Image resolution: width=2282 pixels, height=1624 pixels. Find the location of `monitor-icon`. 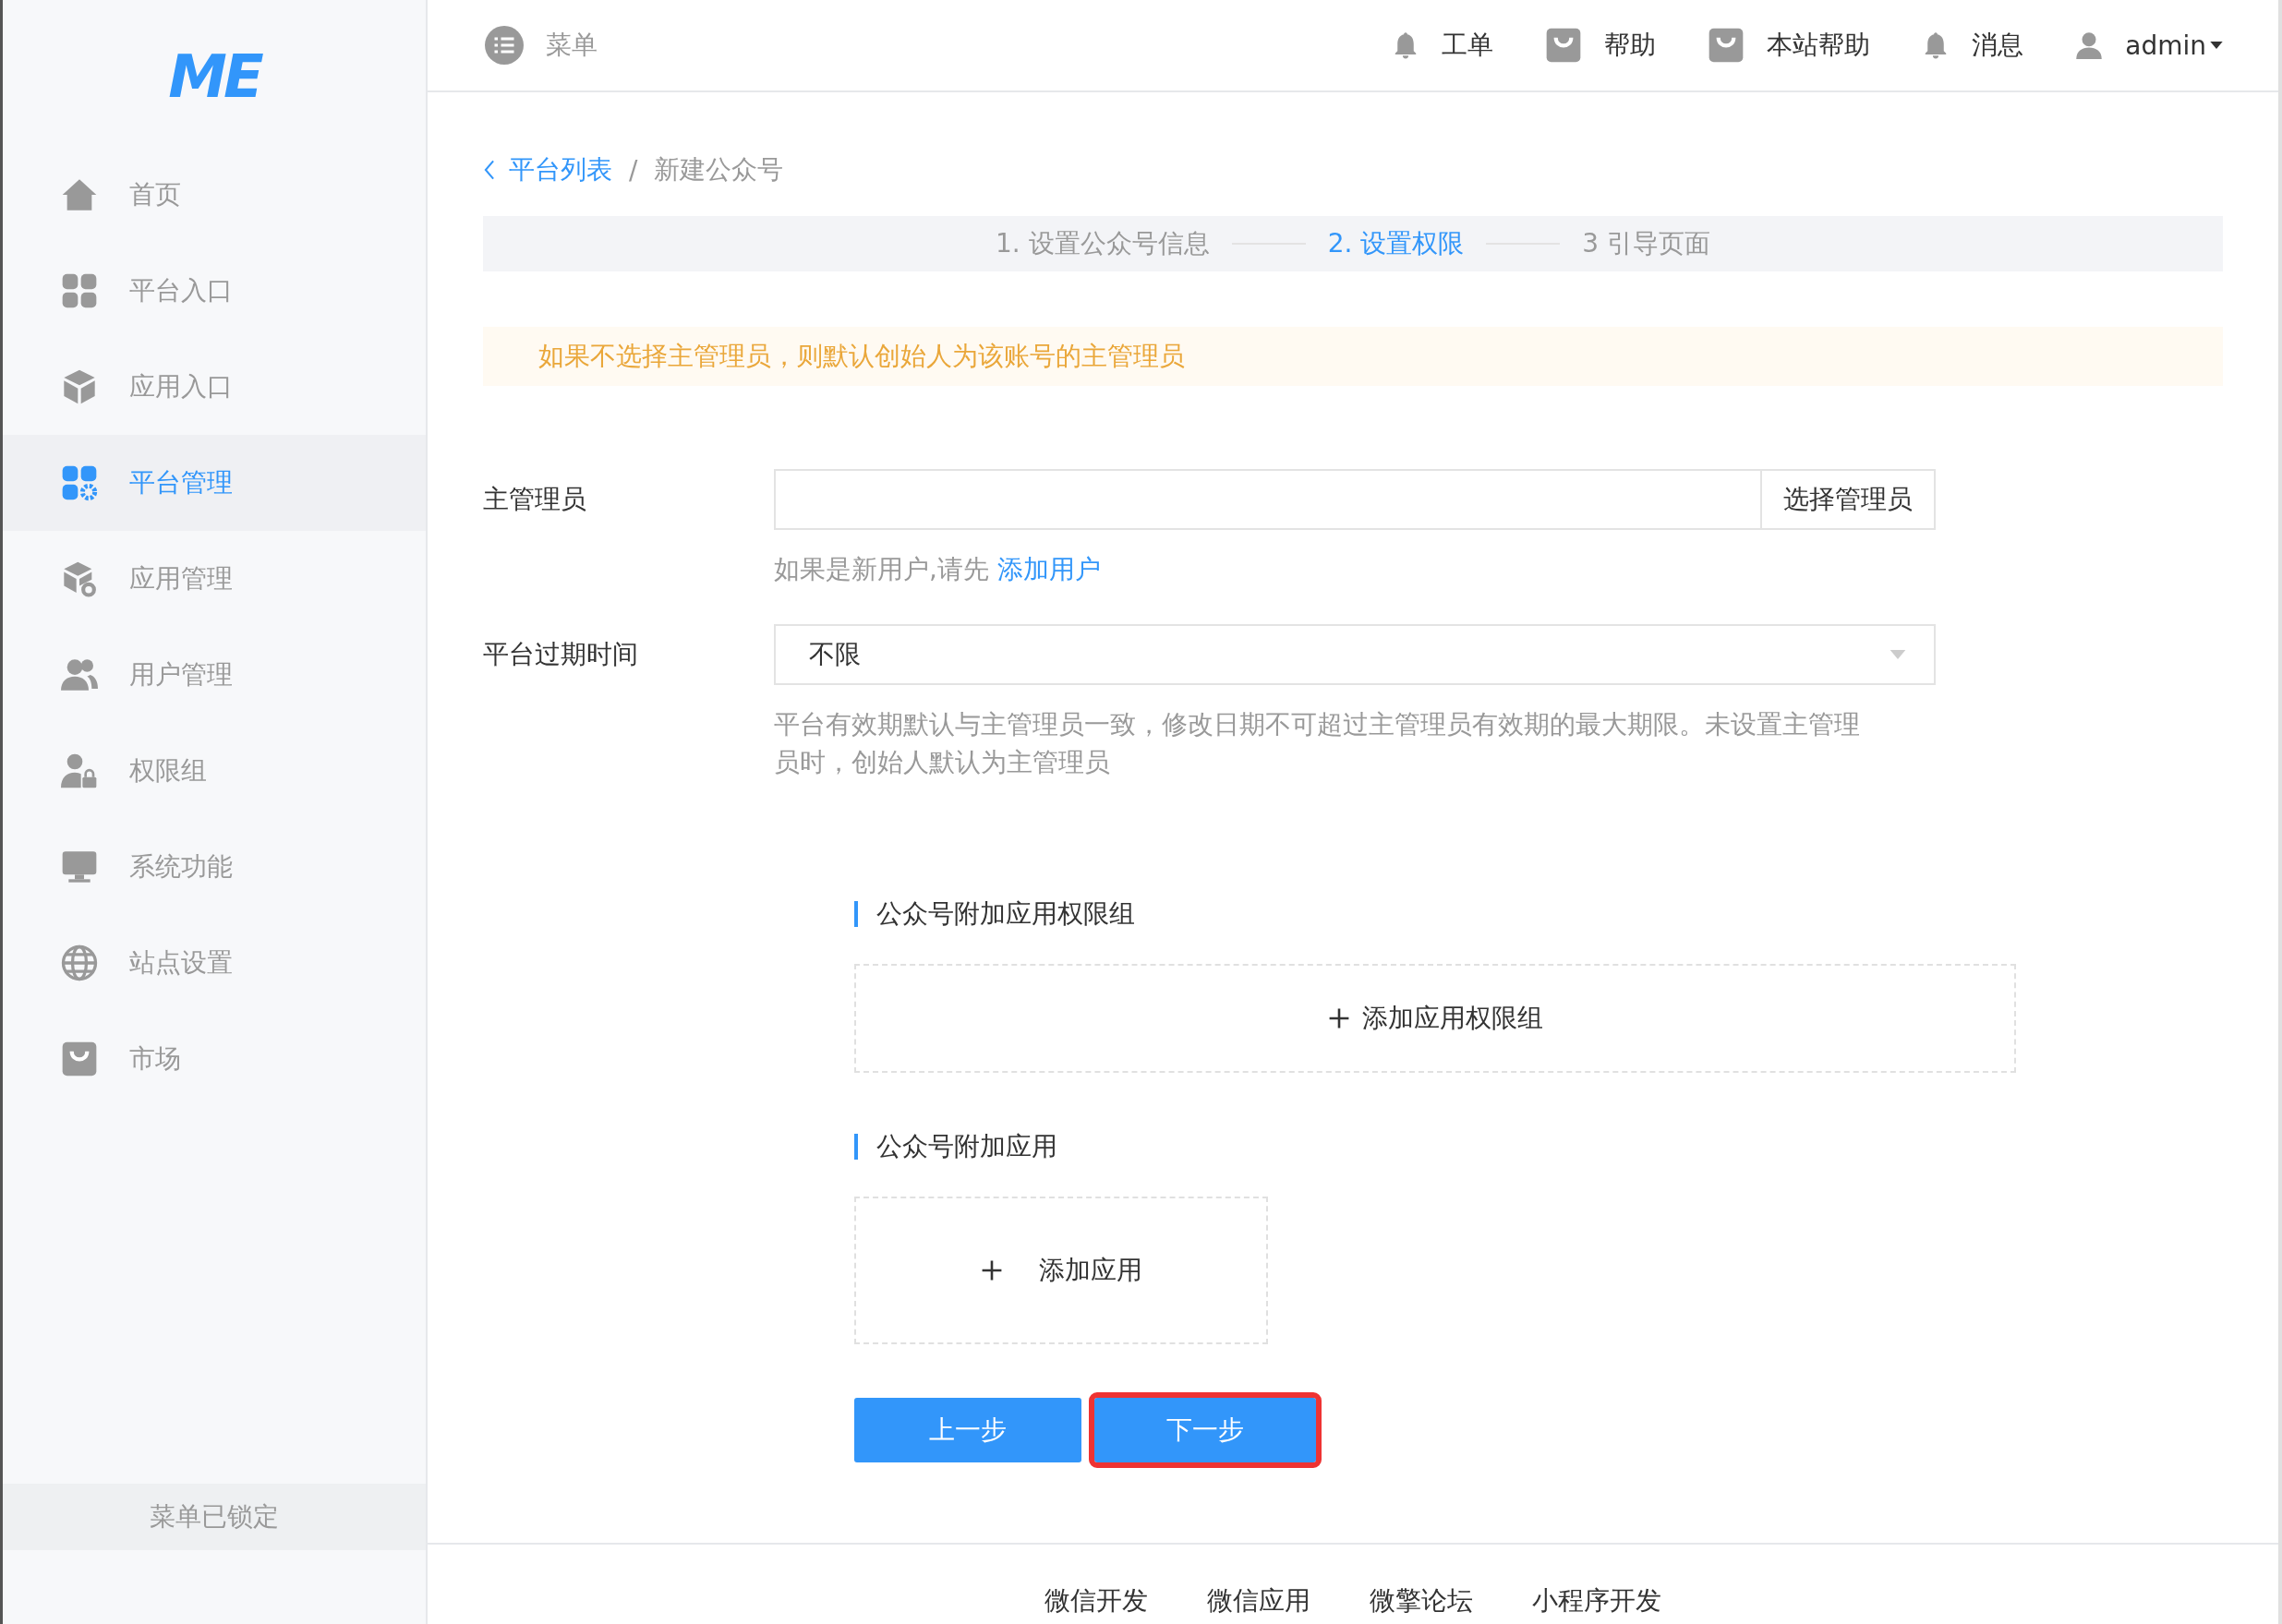

monitor-icon is located at coordinates (79, 866).